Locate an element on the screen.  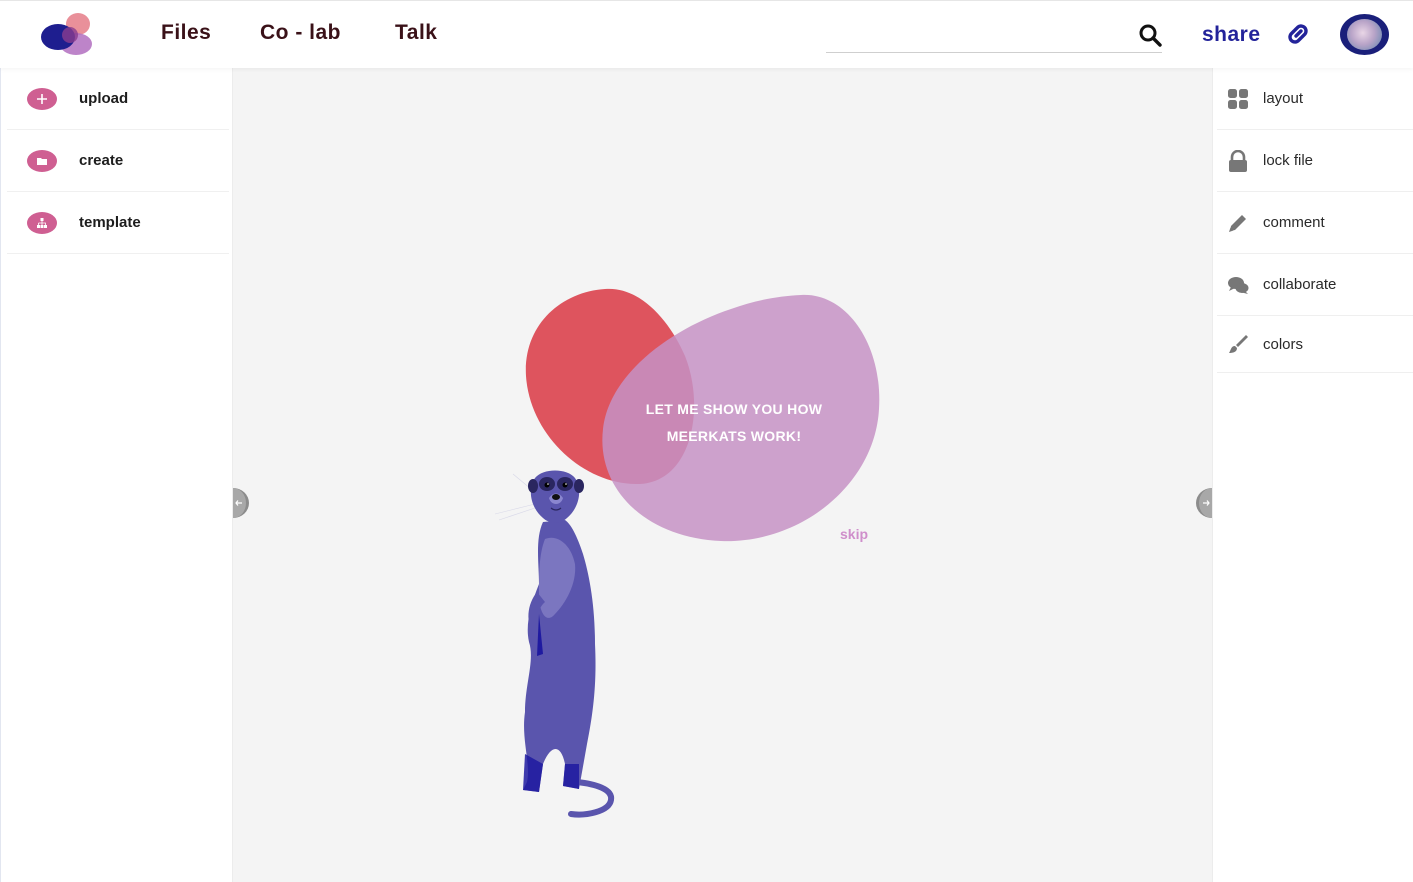
meerkat-mascot is located at coordinates (555, 644).